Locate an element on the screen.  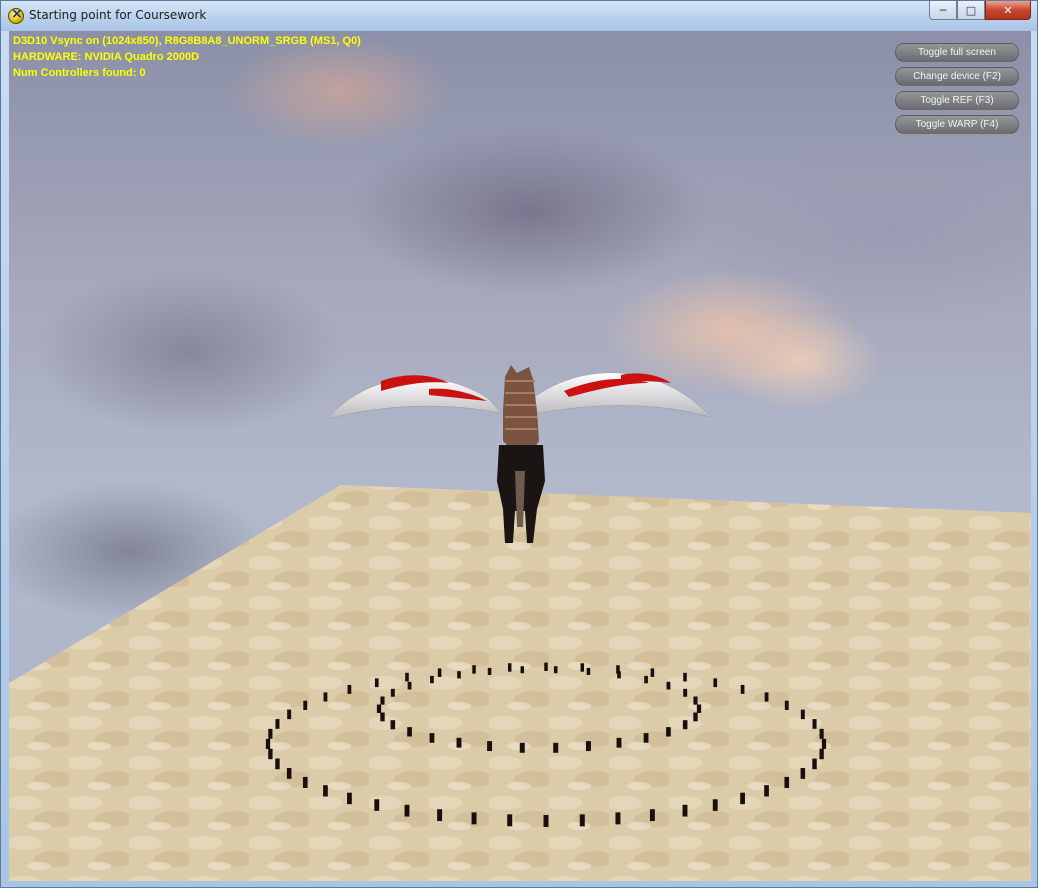
maximize-button: □ is located at coordinates (971, 10).